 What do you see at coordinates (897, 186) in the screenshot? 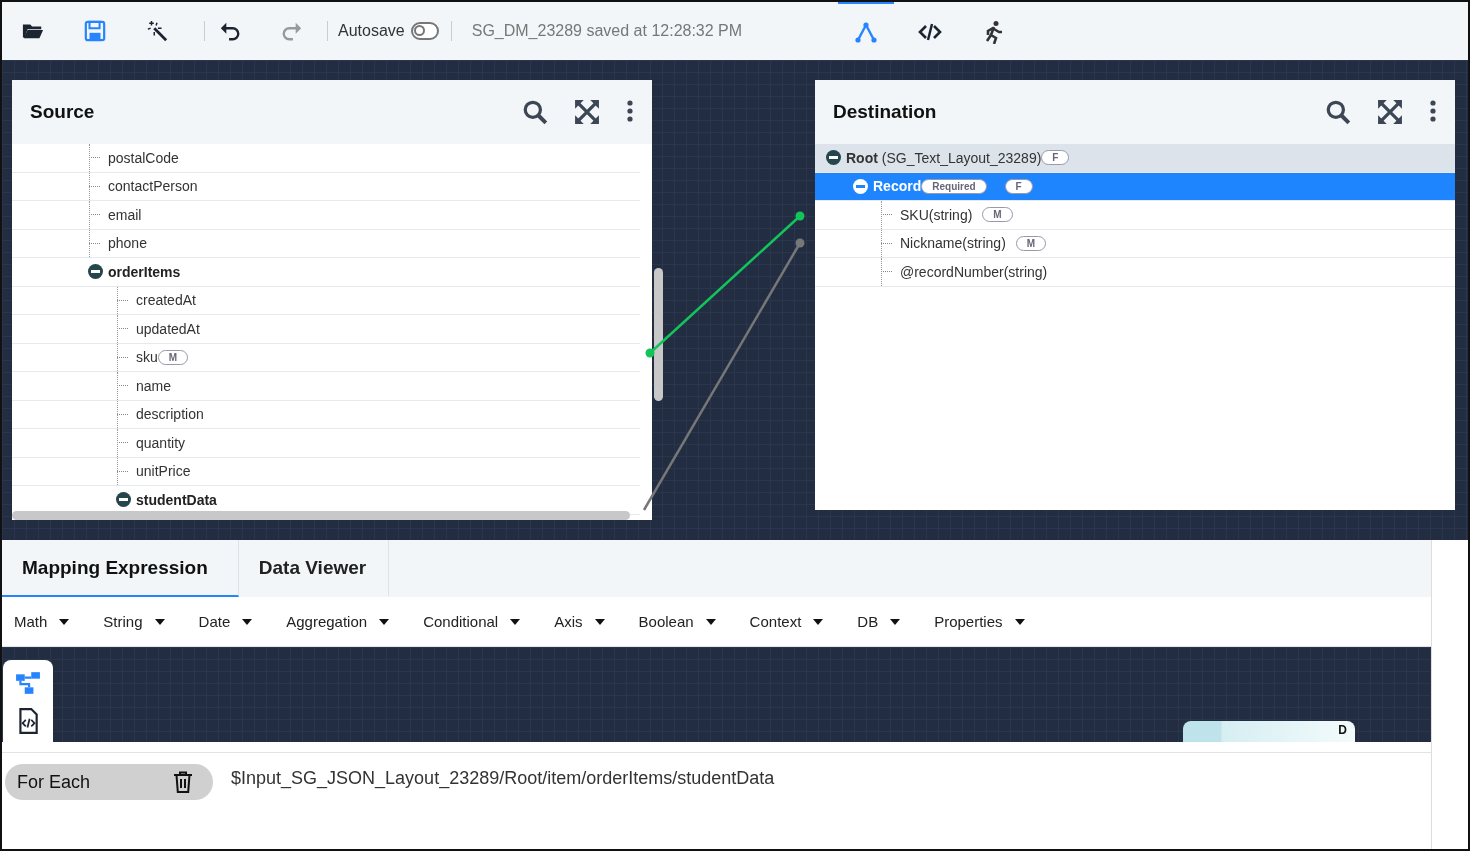
I see `tree-item-label: Record` at bounding box center [897, 186].